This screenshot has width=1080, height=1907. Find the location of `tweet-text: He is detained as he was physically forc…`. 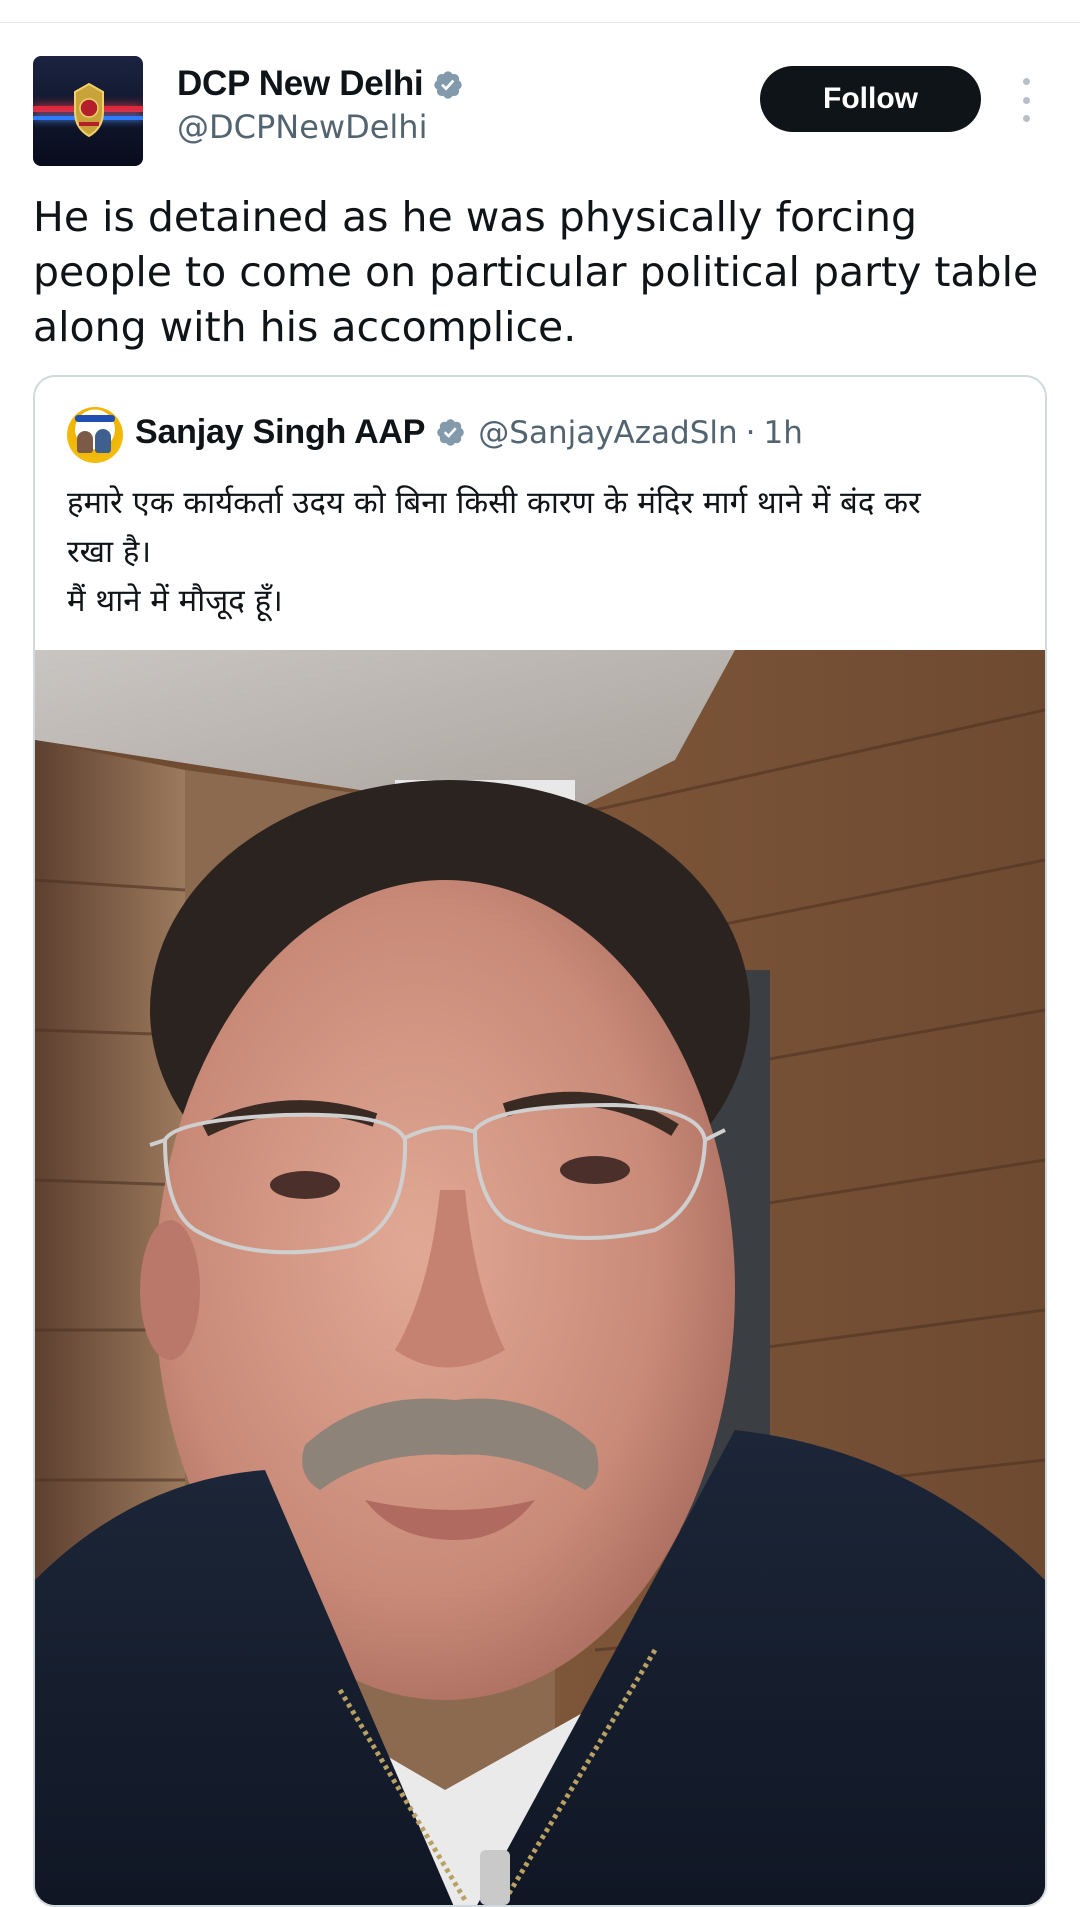

tweet-text: He is detained as he was physically forc… is located at coordinates (542, 272).